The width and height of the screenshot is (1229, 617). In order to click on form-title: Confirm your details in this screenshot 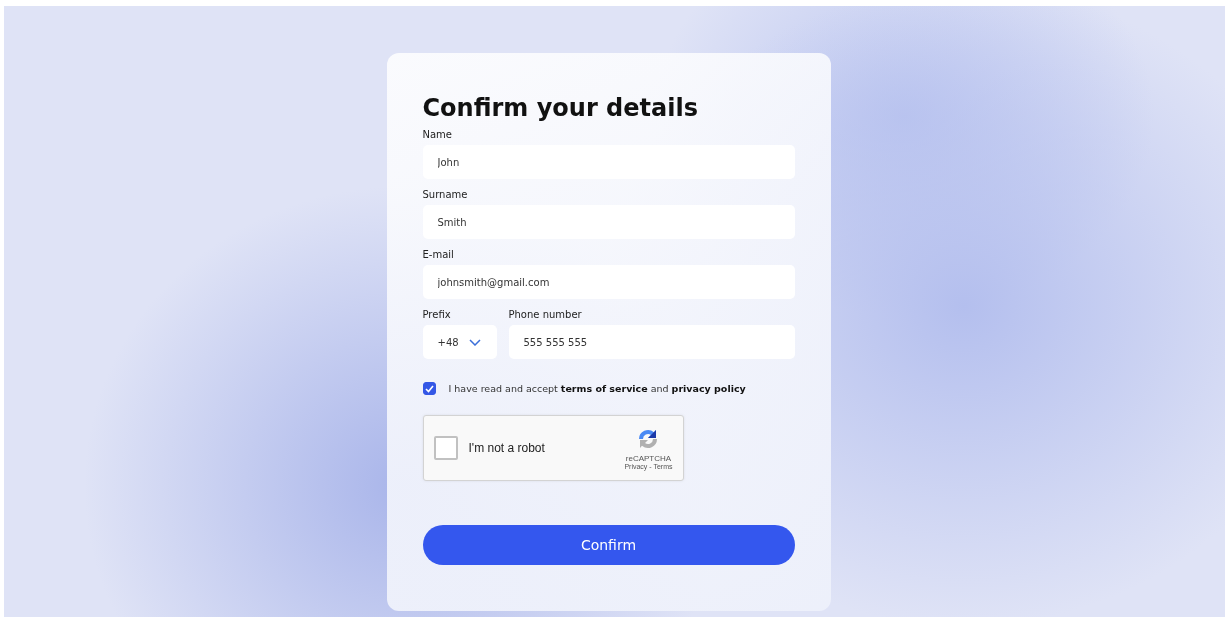, I will do `click(560, 108)`.